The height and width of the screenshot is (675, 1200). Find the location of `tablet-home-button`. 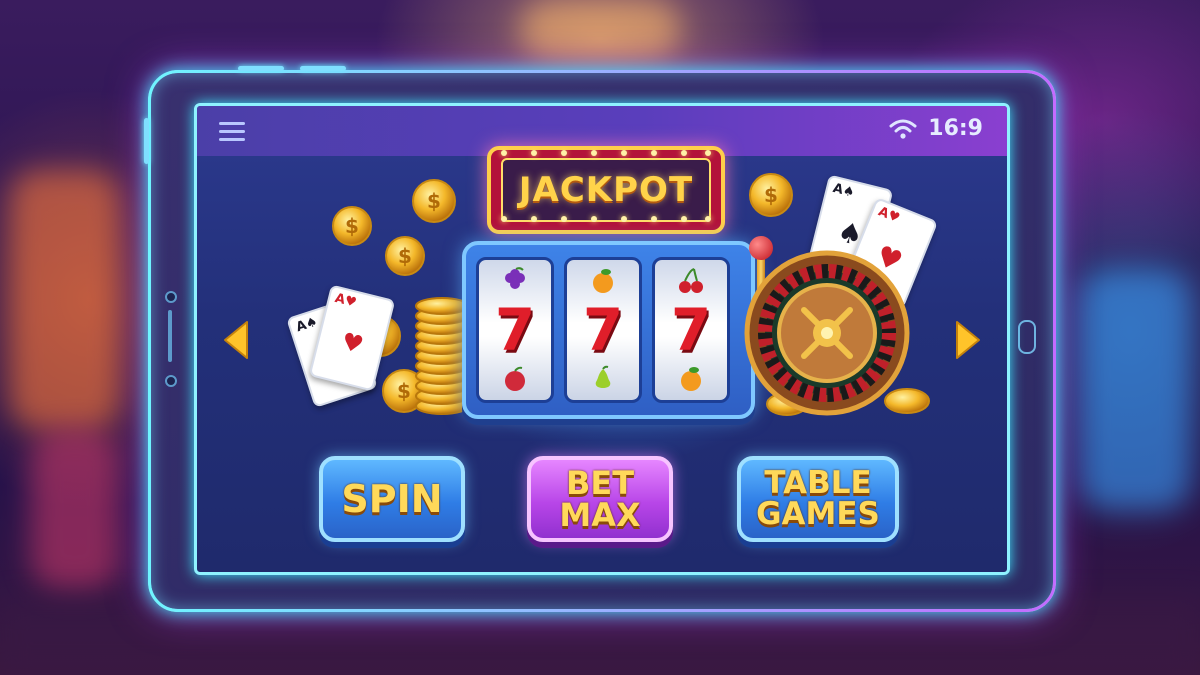

tablet-home-button is located at coordinates (1027, 337).